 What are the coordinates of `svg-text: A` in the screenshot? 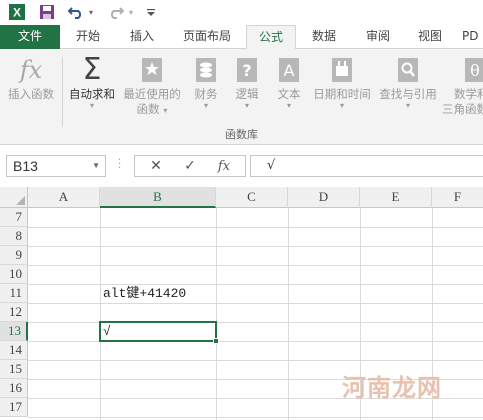 It's located at (289, 70).